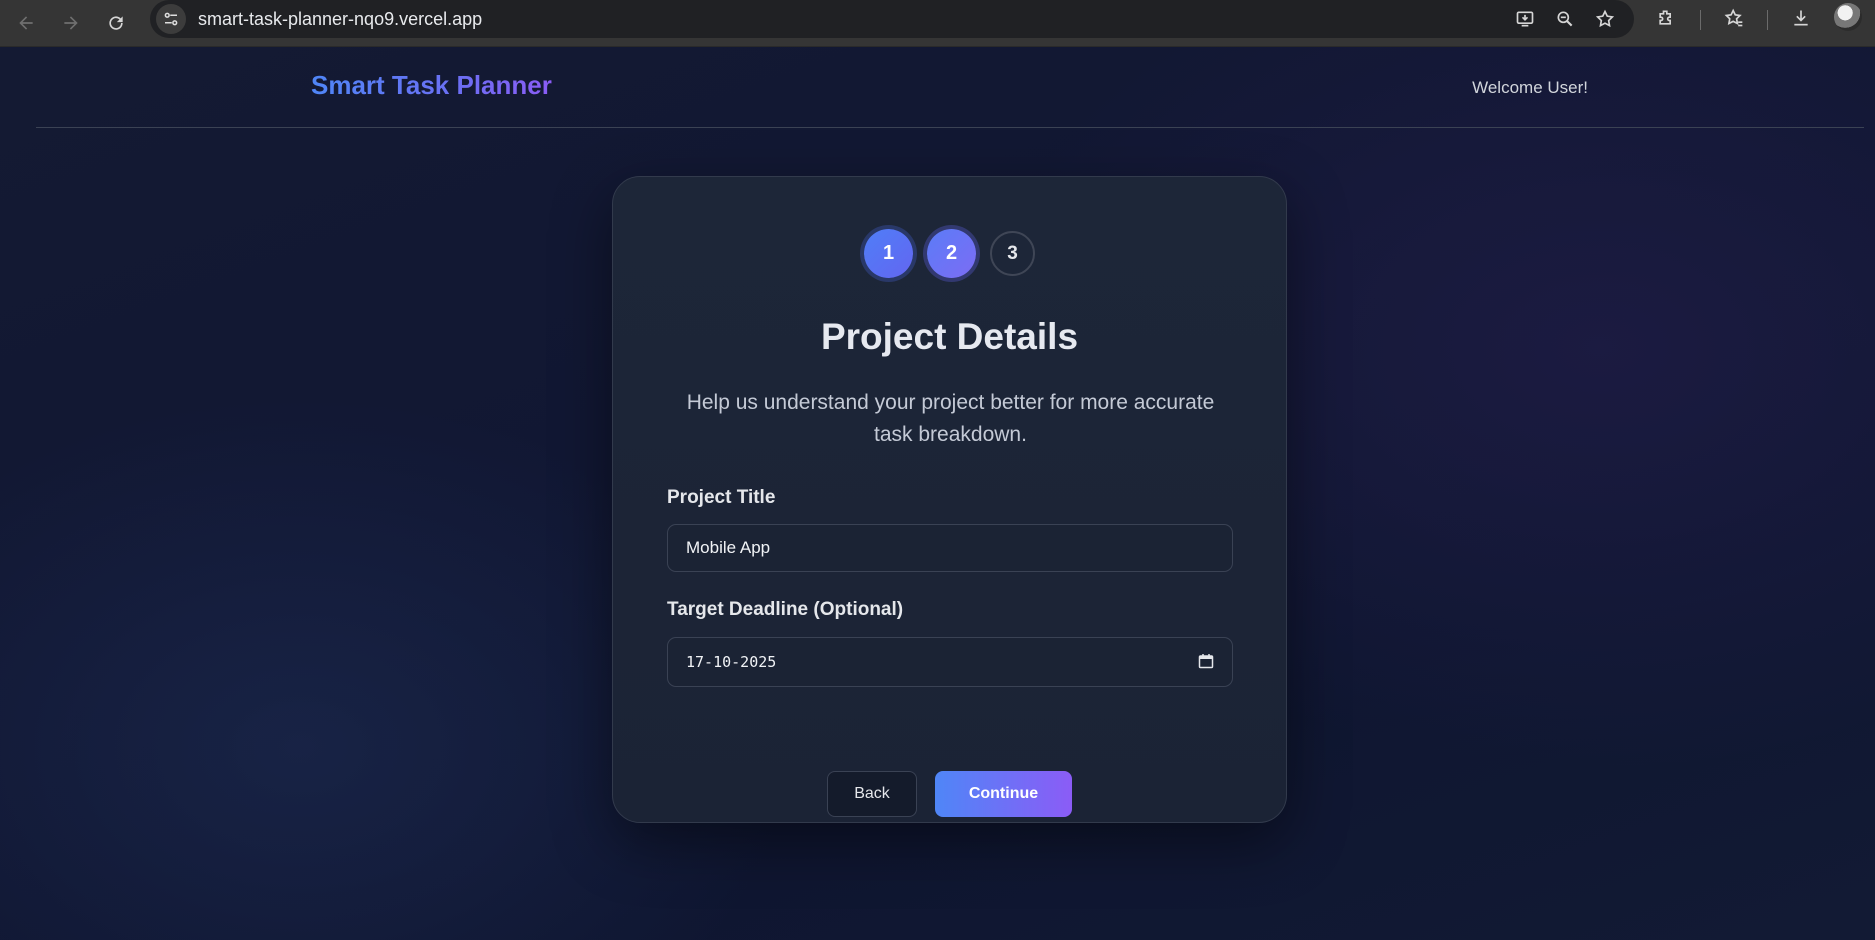  What do you see at coordinates (340, 19) in the screenshot?
I see `url-text: smart-task-planner-nqo9.vercel.app` at bounding box center [340, 19].